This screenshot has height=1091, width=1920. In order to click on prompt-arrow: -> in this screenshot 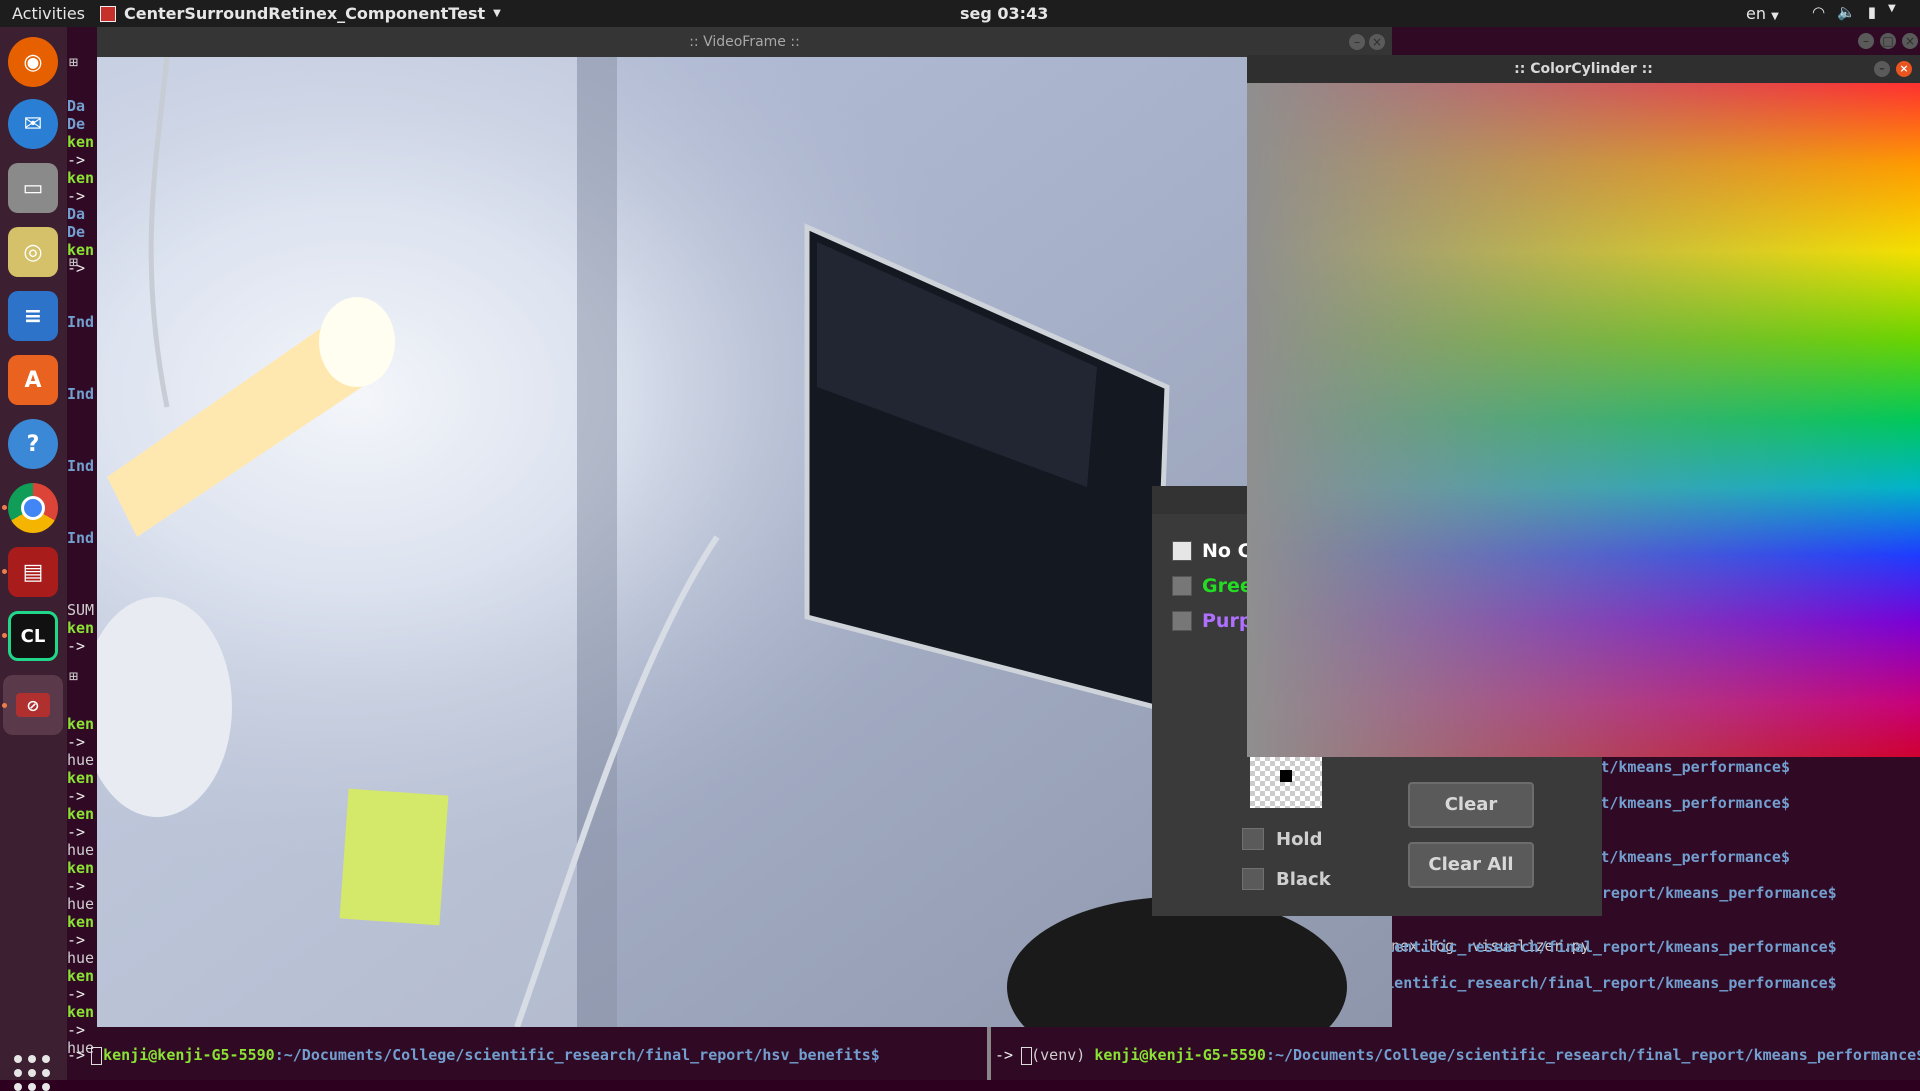, I will do `click(1004, 1055)`.